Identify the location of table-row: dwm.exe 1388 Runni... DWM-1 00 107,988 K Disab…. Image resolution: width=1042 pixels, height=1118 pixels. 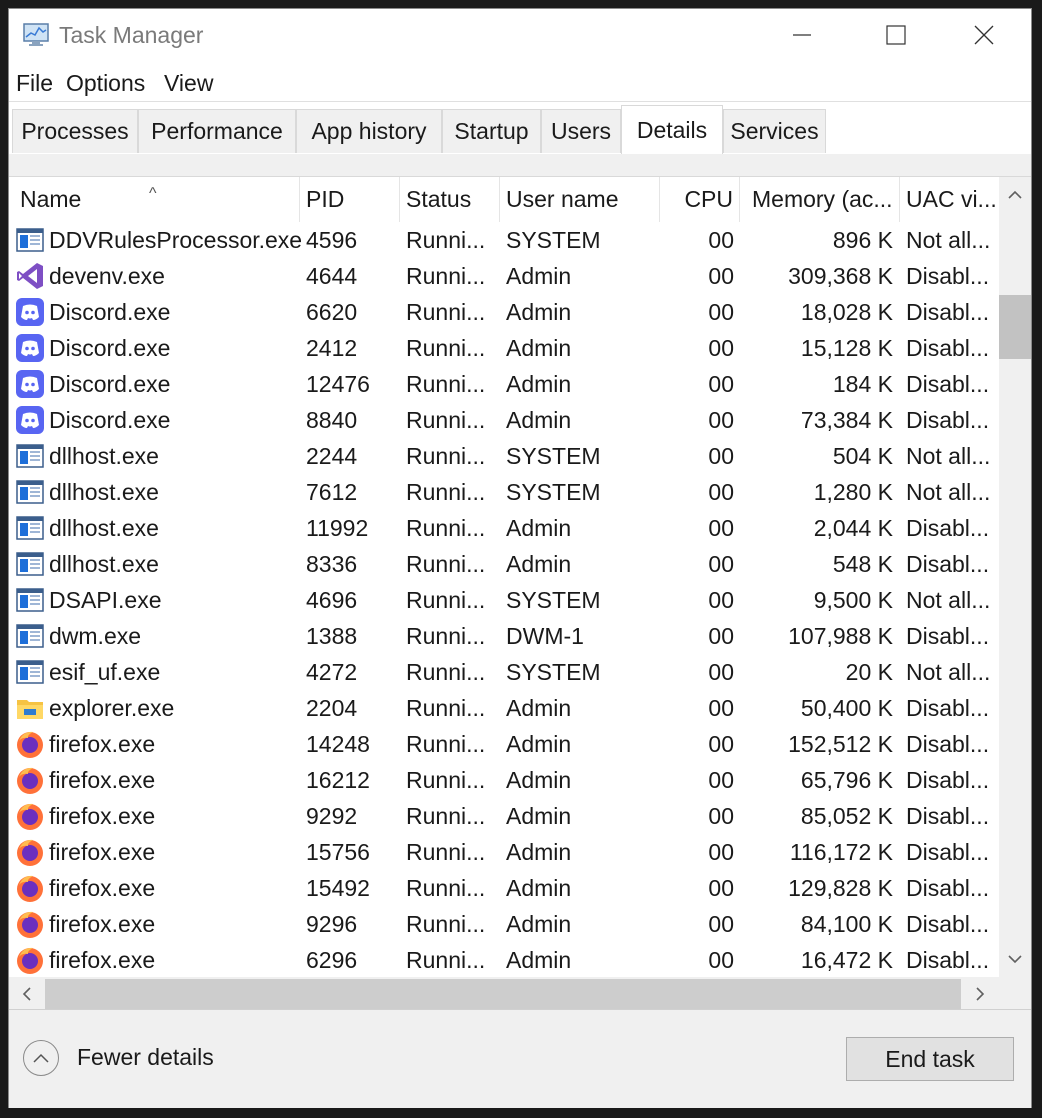
(504, 636).